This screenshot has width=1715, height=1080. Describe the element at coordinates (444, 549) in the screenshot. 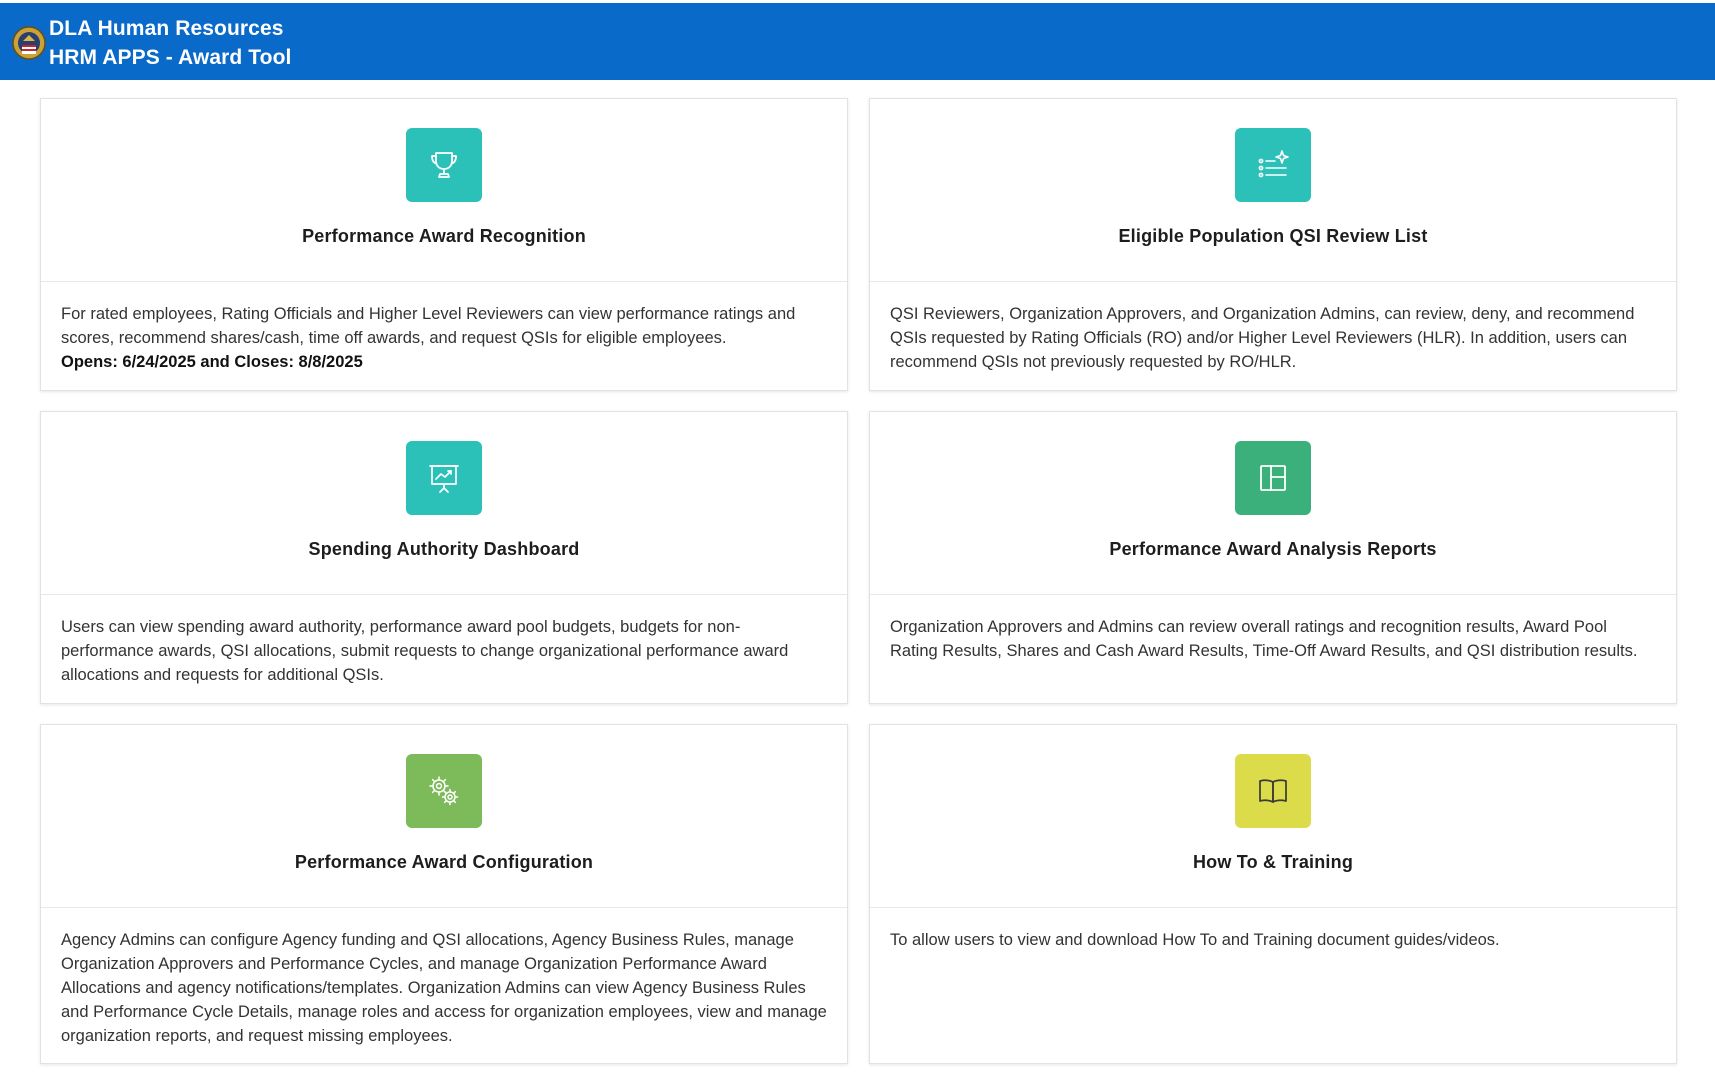

I see `card-title: Spending Authority Dashboard` at that location.